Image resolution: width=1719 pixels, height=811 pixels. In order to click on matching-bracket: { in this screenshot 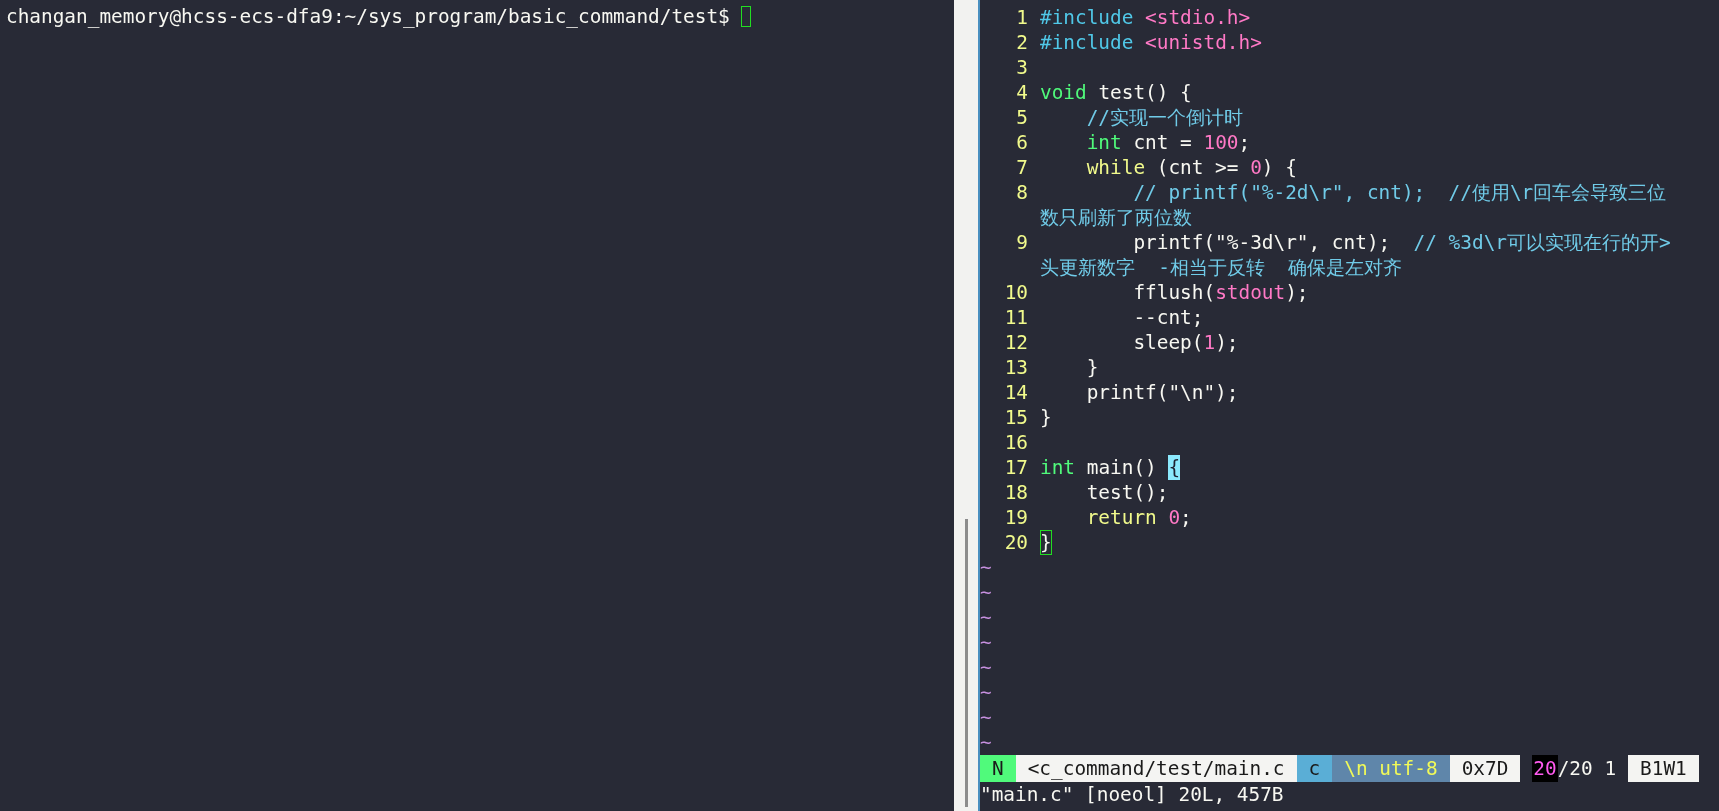, I will do `click(1174, 467)`.